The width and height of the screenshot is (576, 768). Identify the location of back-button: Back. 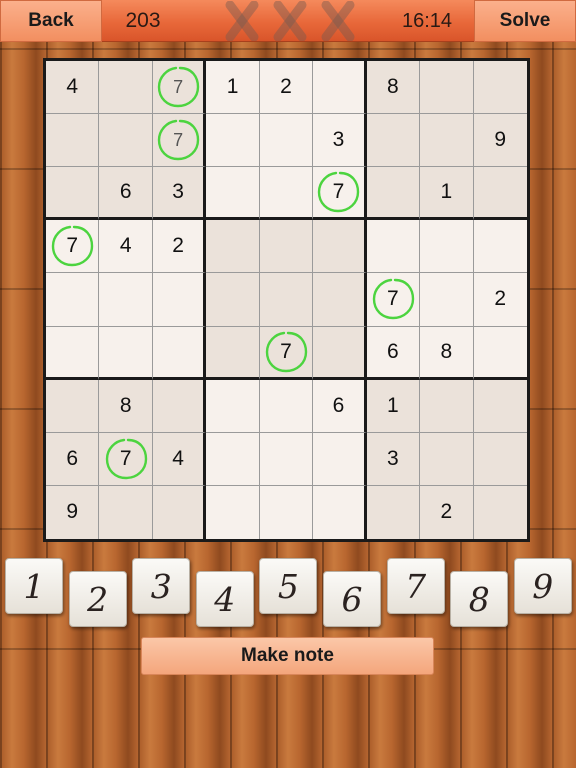
(51, 21).